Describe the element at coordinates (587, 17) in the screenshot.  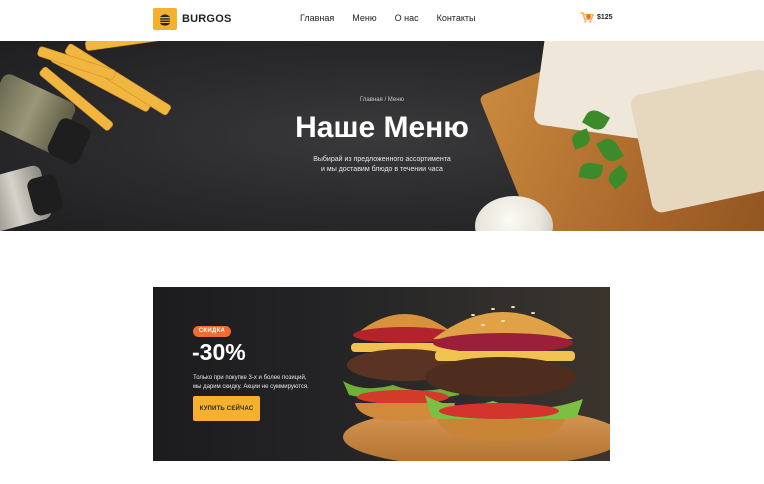
I see `cart-icon` at that location.